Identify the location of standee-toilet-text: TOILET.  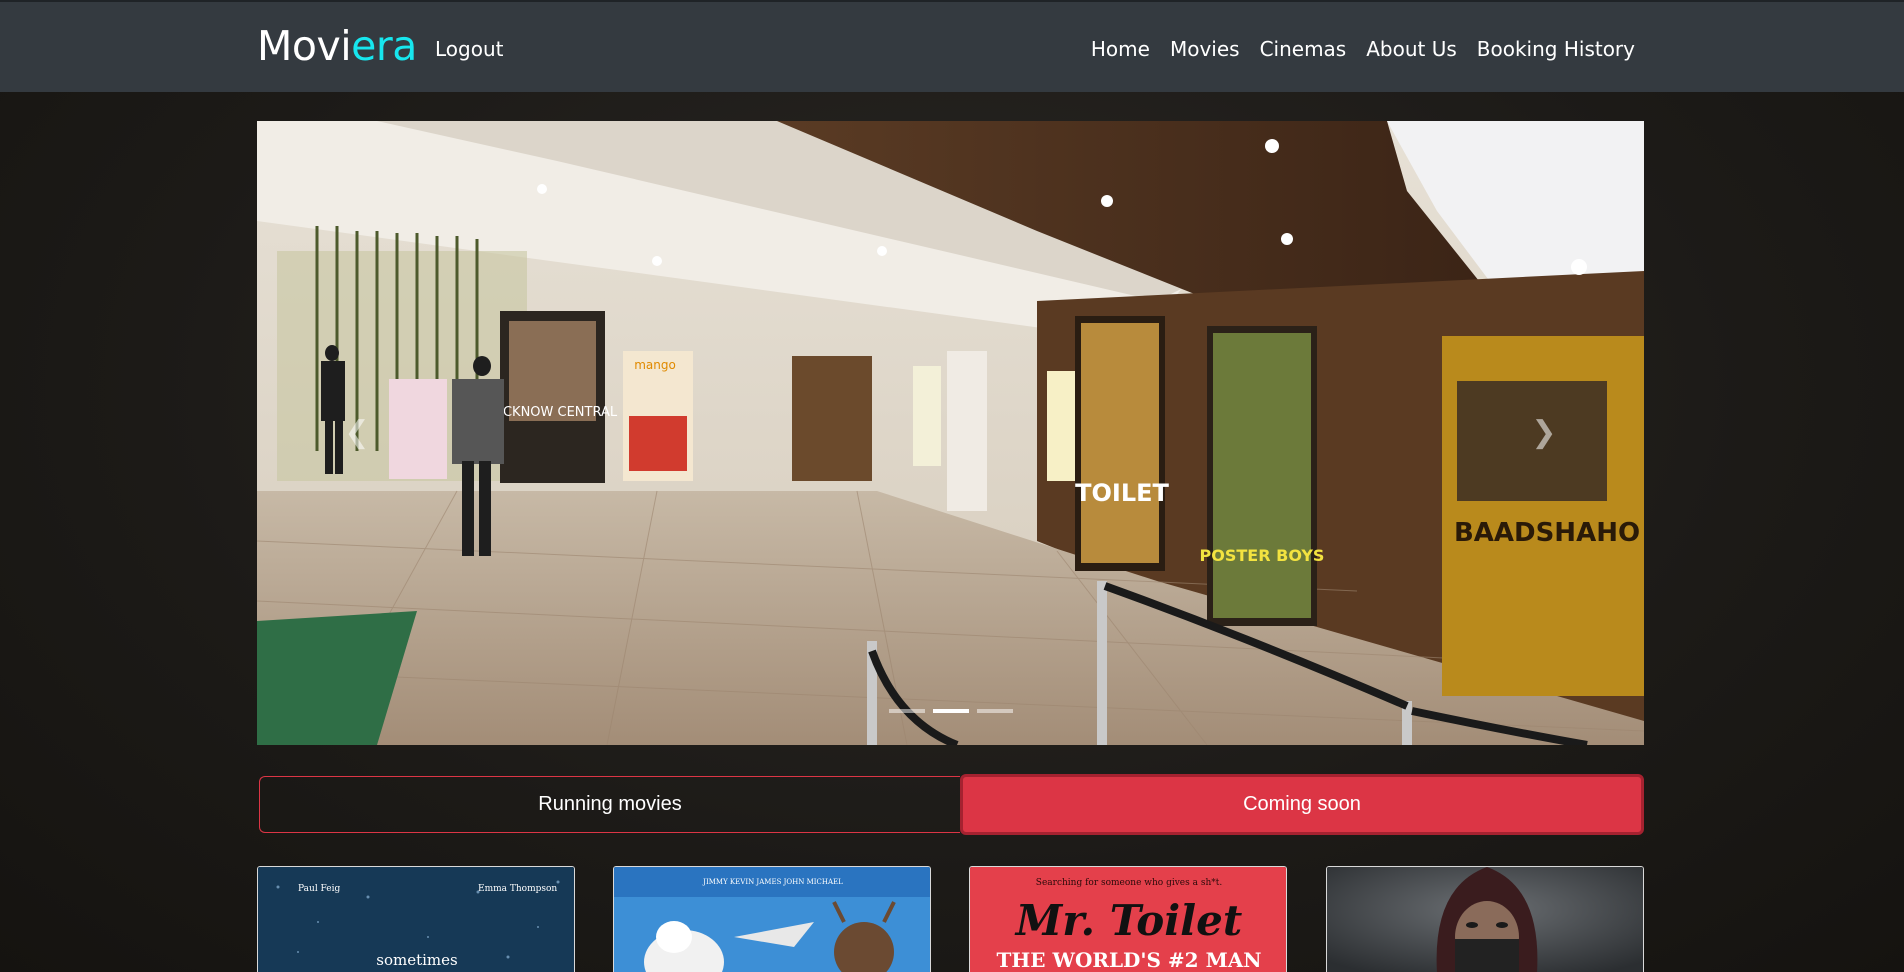
(1122, 493).